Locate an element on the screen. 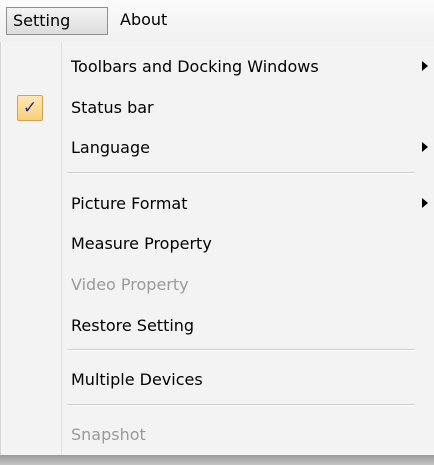 Image resolution: width=434 pixels, height=465 pixels. menu-about: About is located at coordinates (142, 21).